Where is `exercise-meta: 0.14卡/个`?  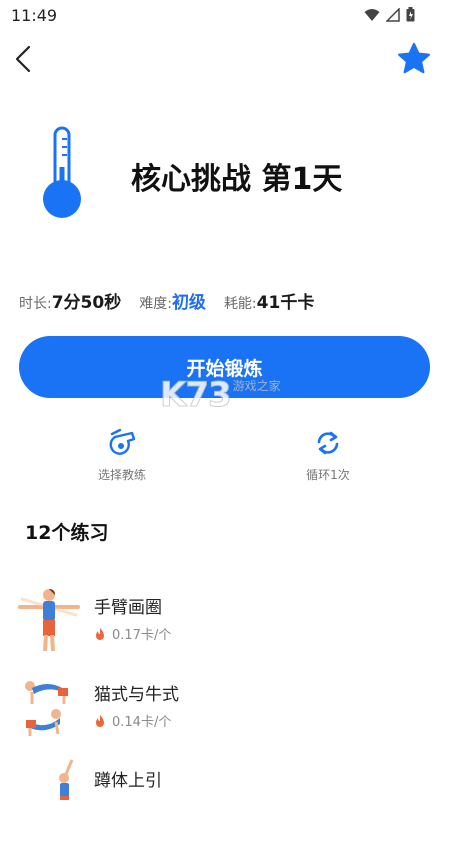
exercise-meta: 0.14卡/个 is located at coordinates (132, 720).